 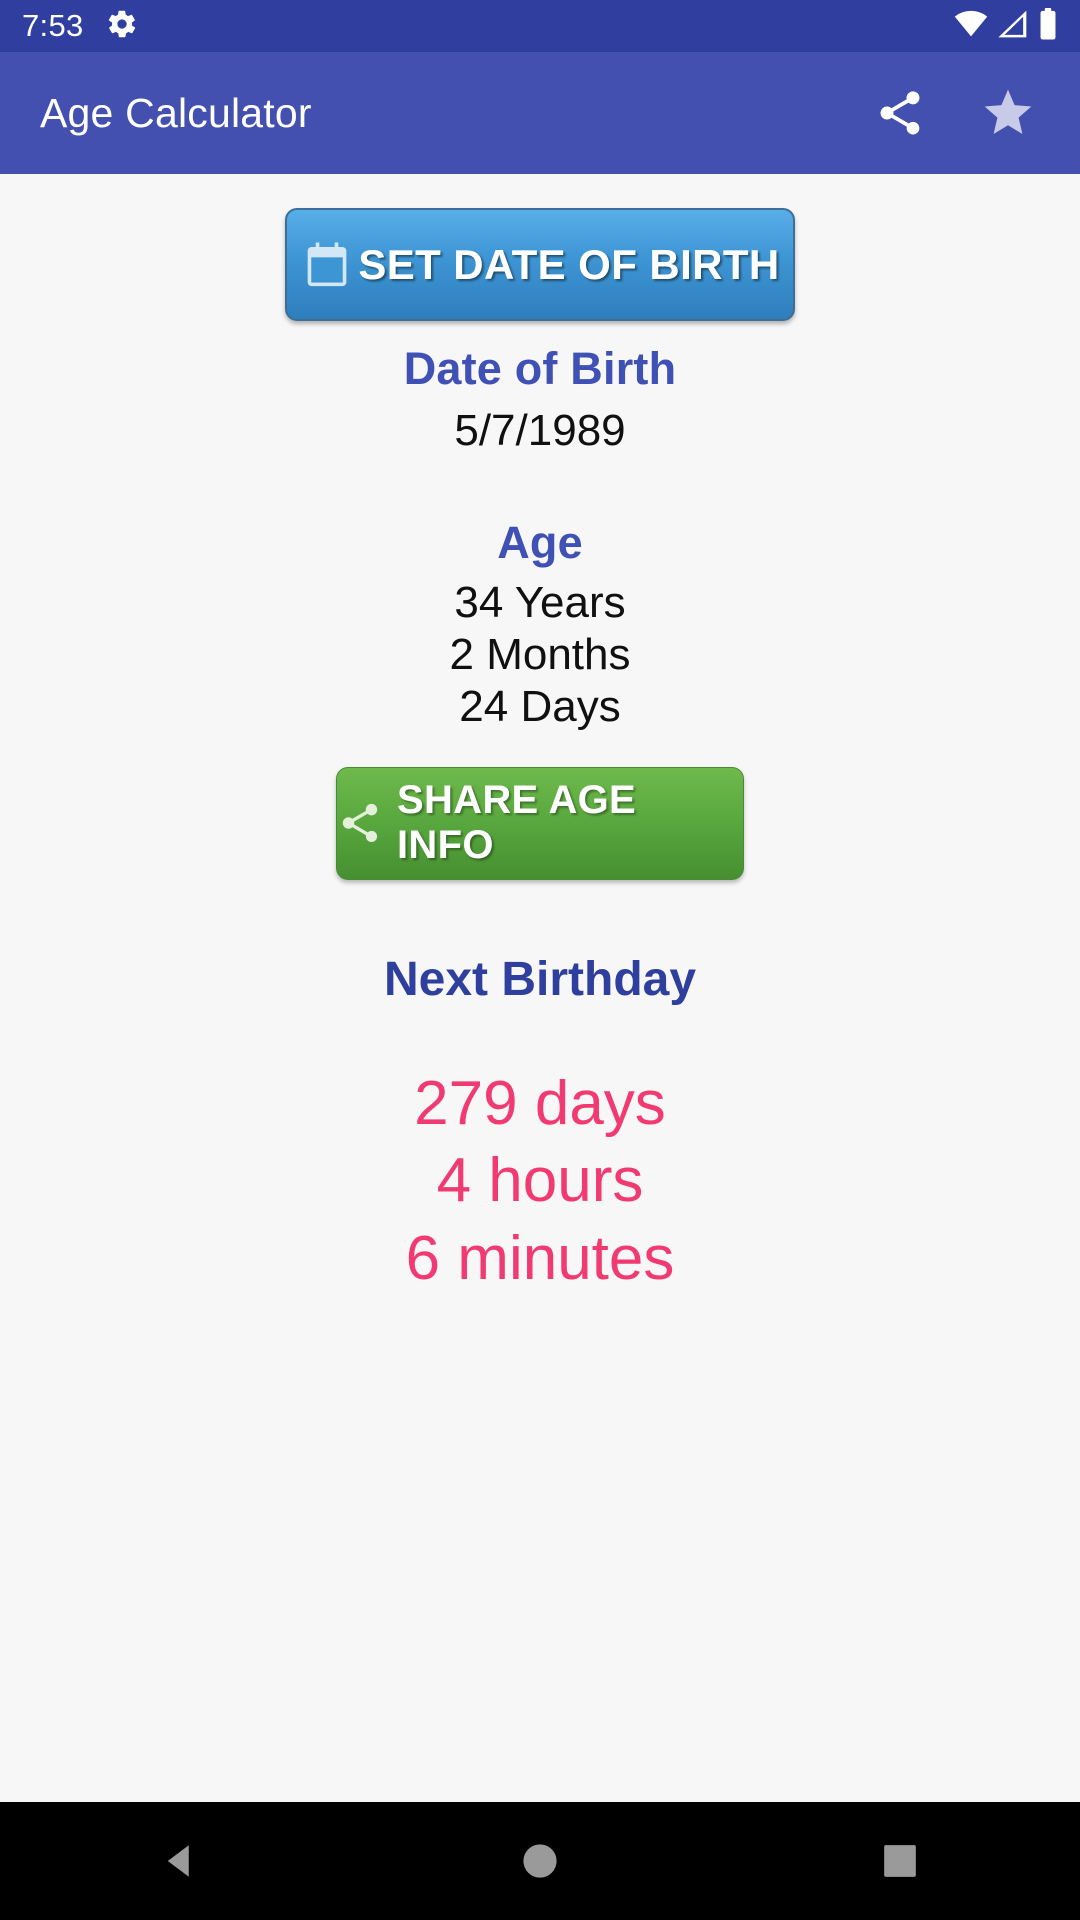 I want to click on system-navigation-bar, so click(x=540, y=1861).